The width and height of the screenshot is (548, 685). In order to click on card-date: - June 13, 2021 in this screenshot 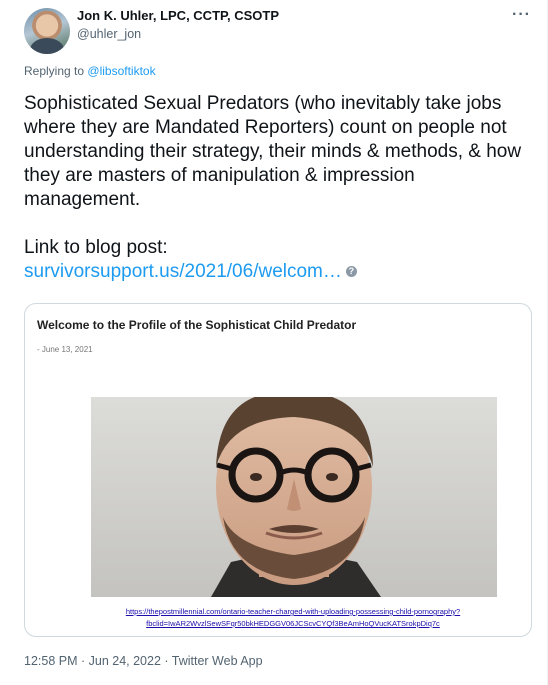, I will do `click(65, 349)`.